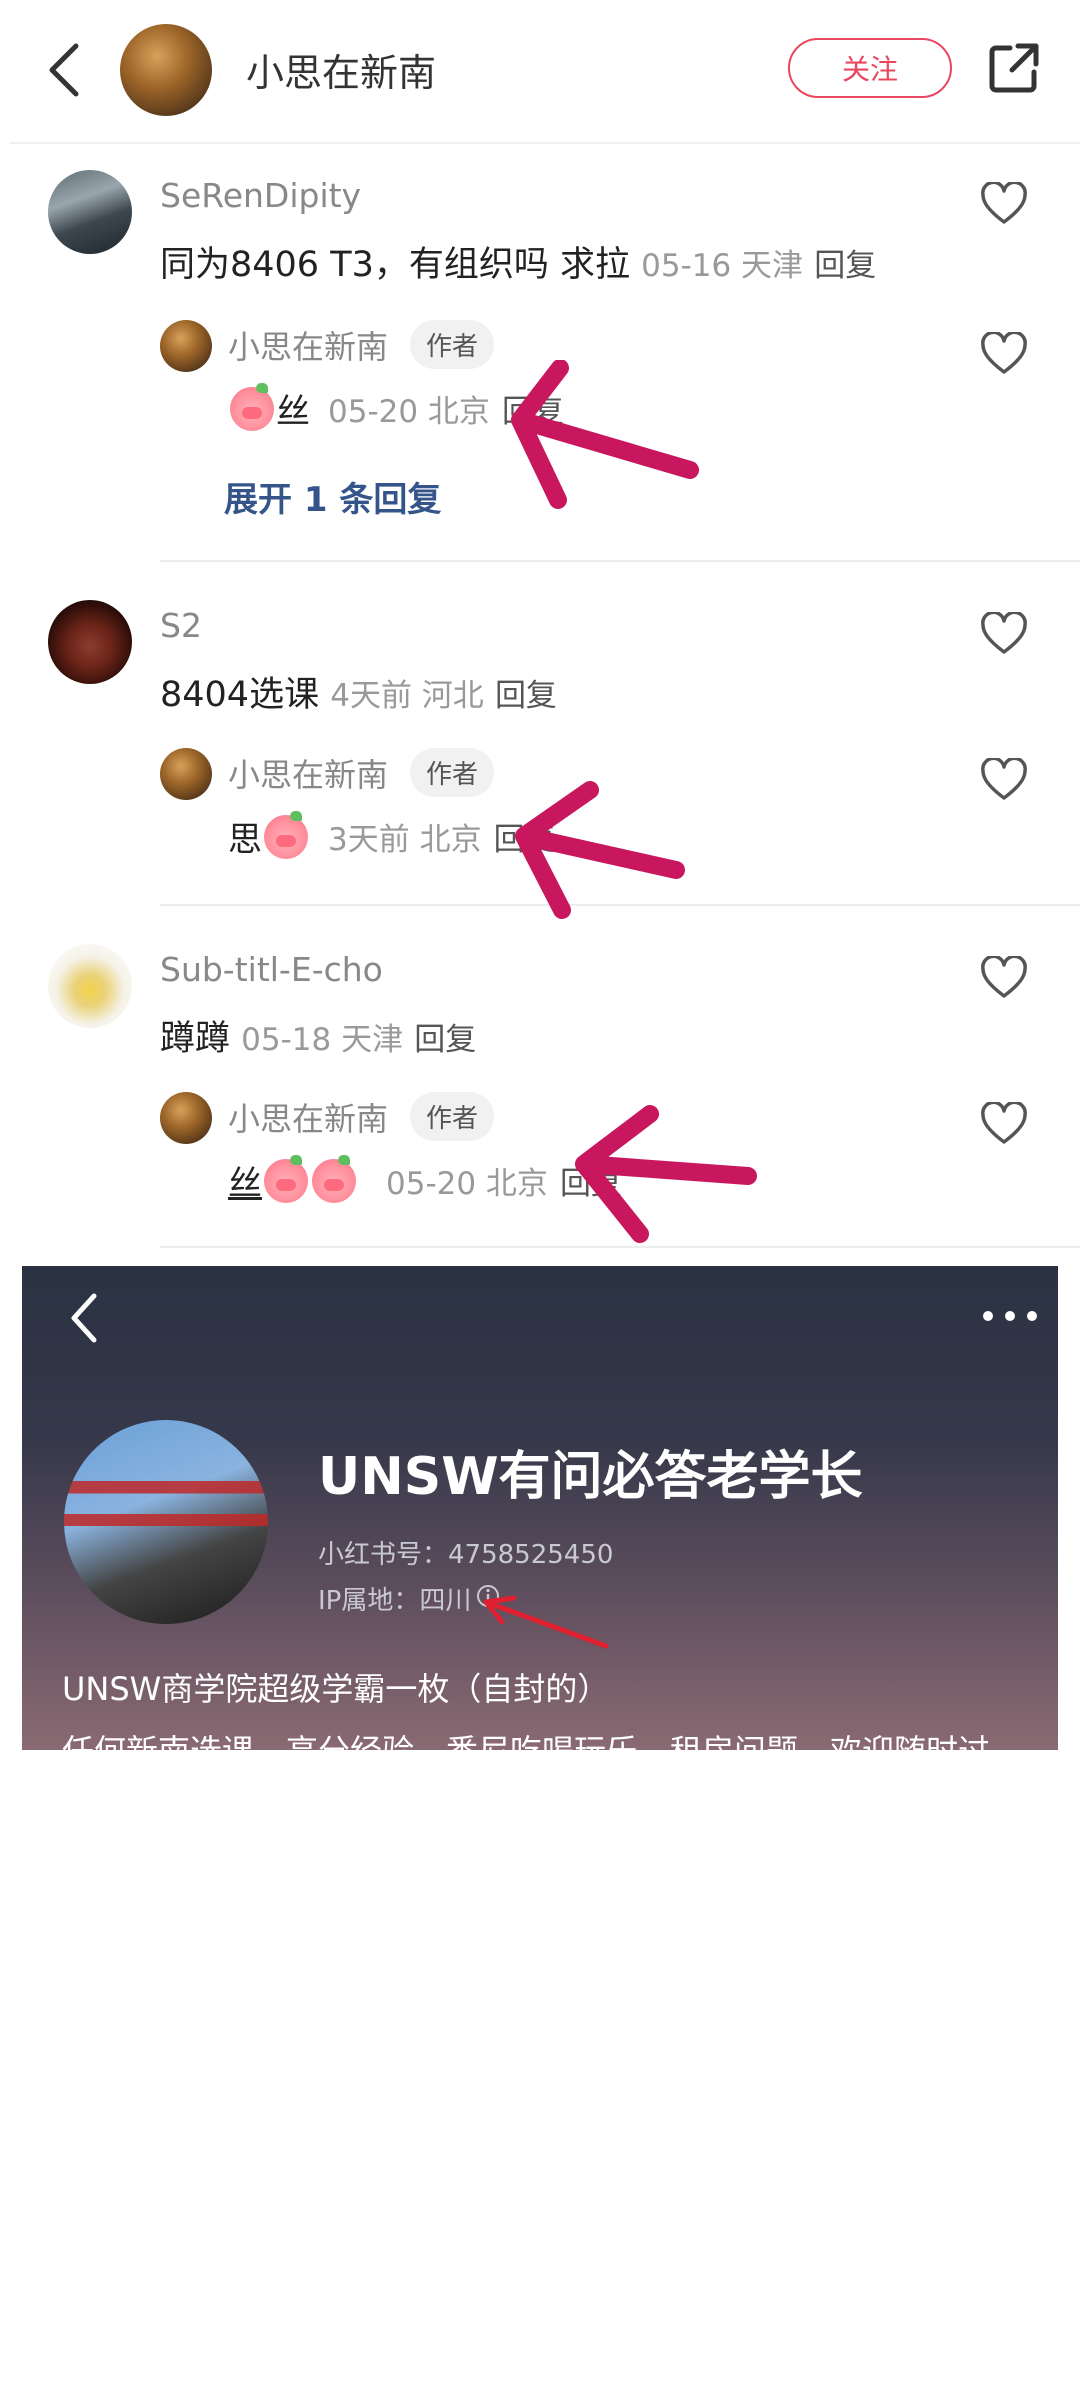 This screenshot has width=1080, height=2400. What do you see at coordinates (407, 696) in the screenshot?
I see `comment-meta: 4天前 河北` at bounding box center [407, 696].